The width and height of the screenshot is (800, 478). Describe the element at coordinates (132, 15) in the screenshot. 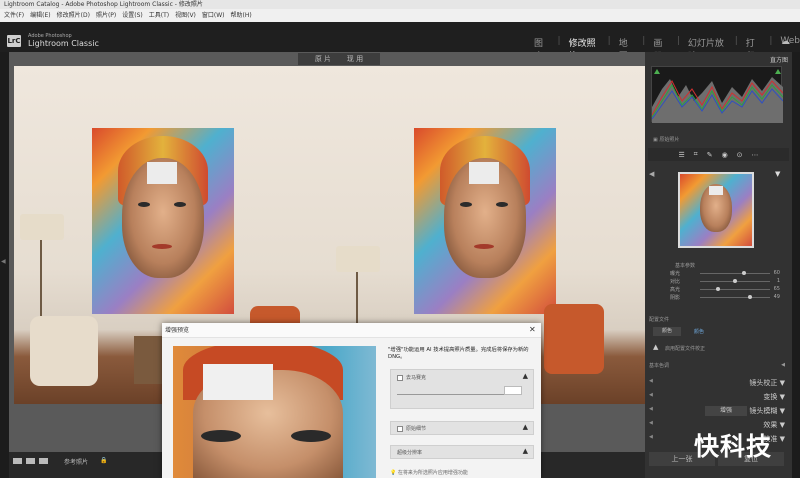

I see `menu-item: 设置(S)` at that location.